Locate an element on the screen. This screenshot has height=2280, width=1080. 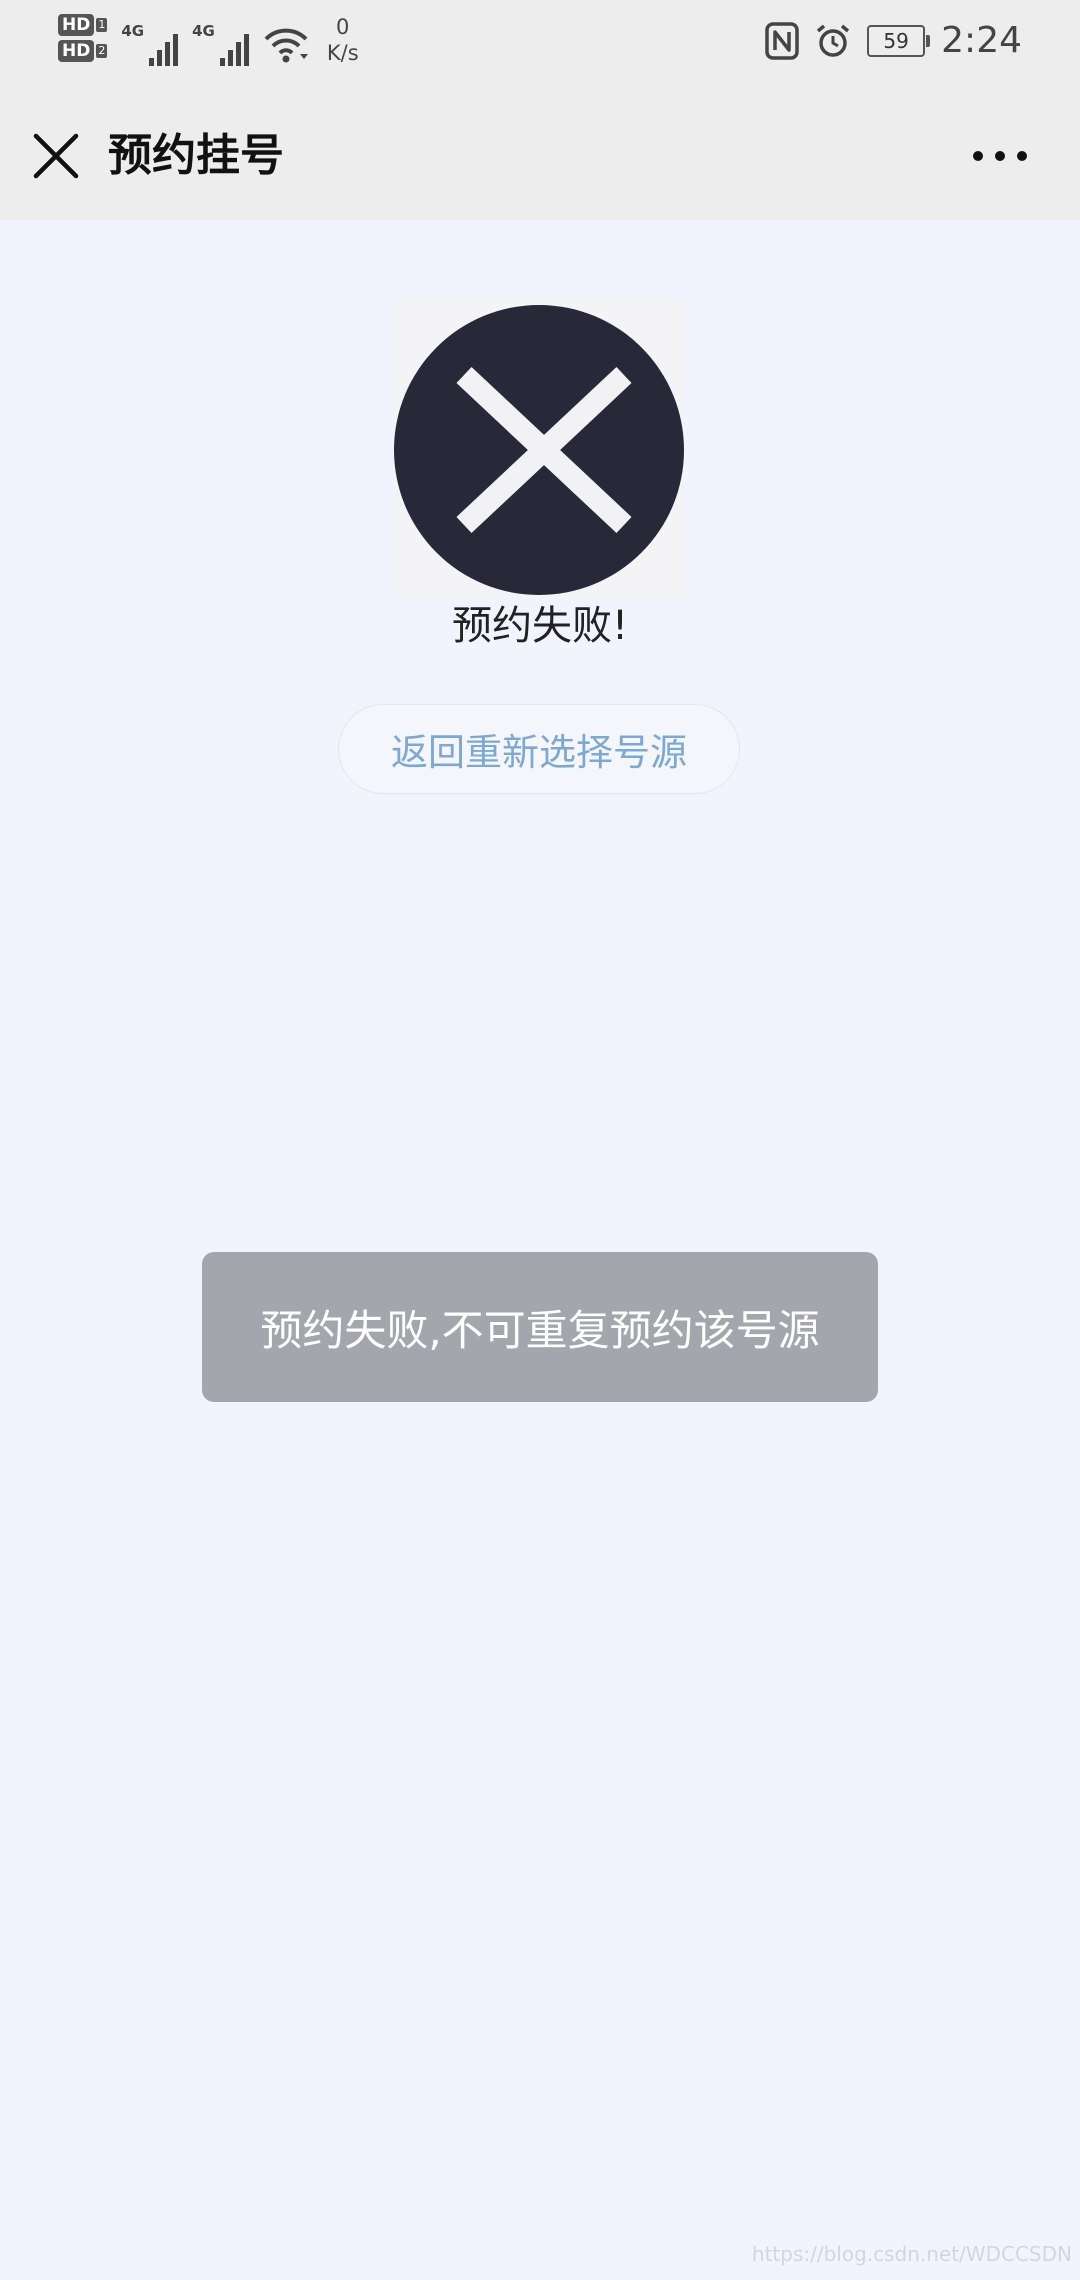
sim-number: 1 is located at coordinates (102, 25).